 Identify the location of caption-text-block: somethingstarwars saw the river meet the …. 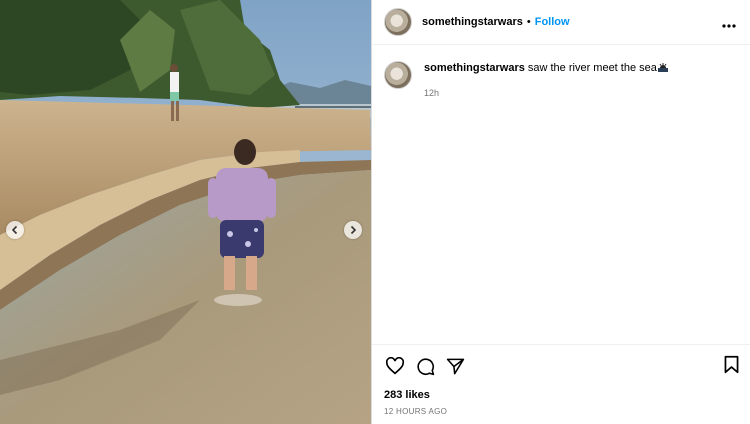
(546, 75).